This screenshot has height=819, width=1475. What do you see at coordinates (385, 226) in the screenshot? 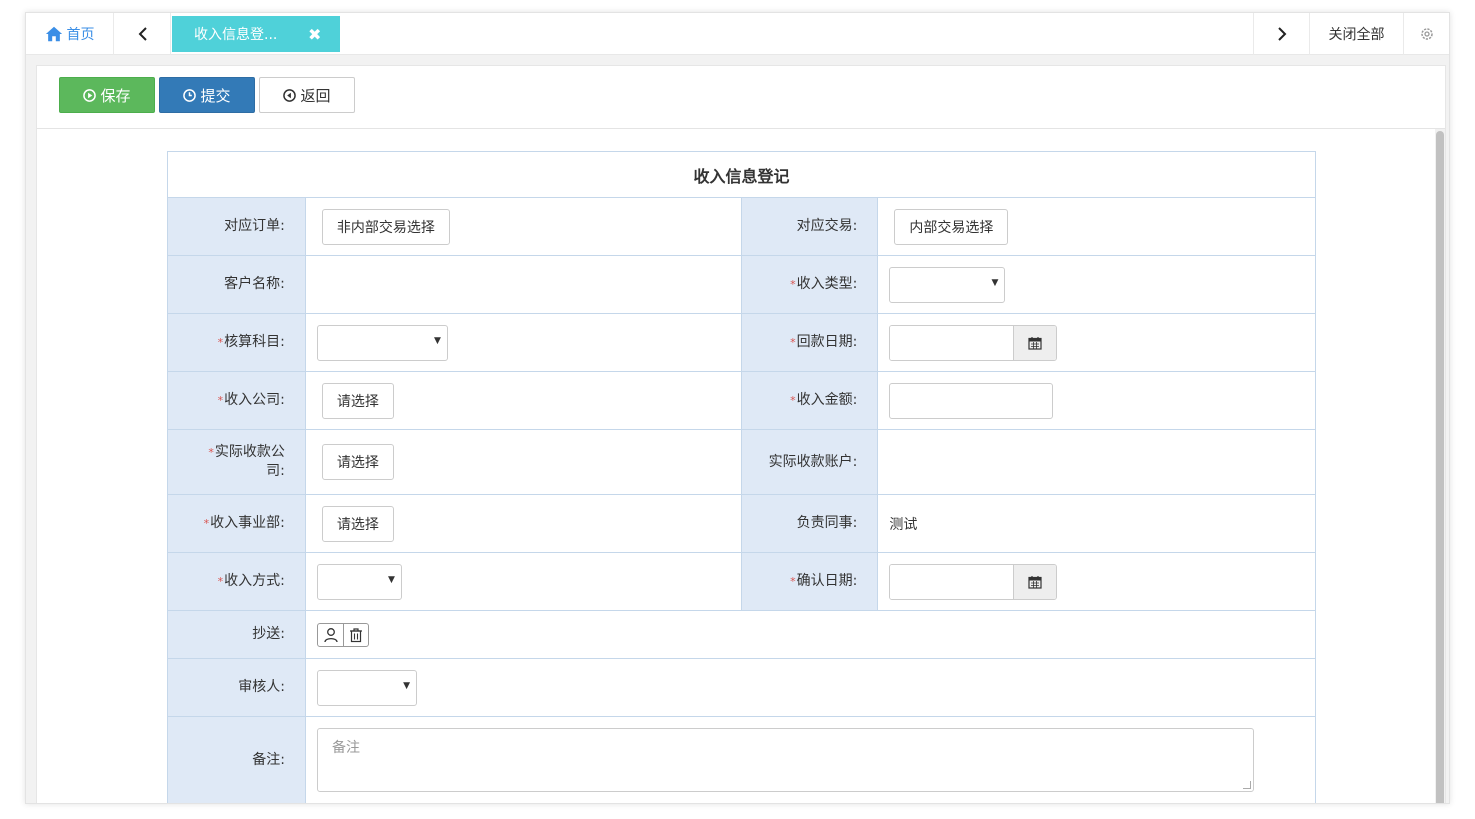
I see `order-select-button: 非内部交易选择` at bounding box center [385, 226].